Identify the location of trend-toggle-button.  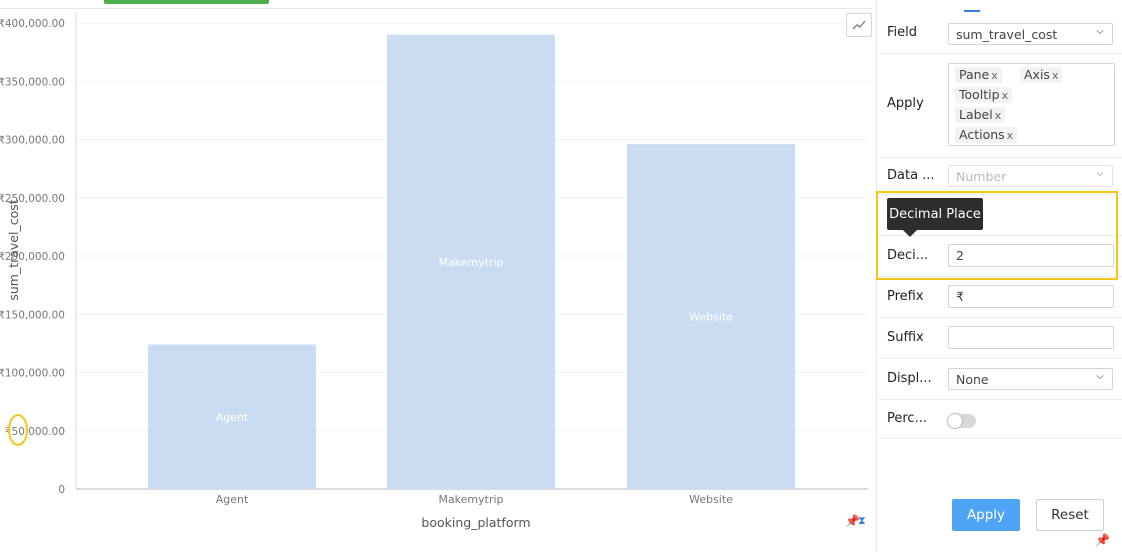
(859, 25).